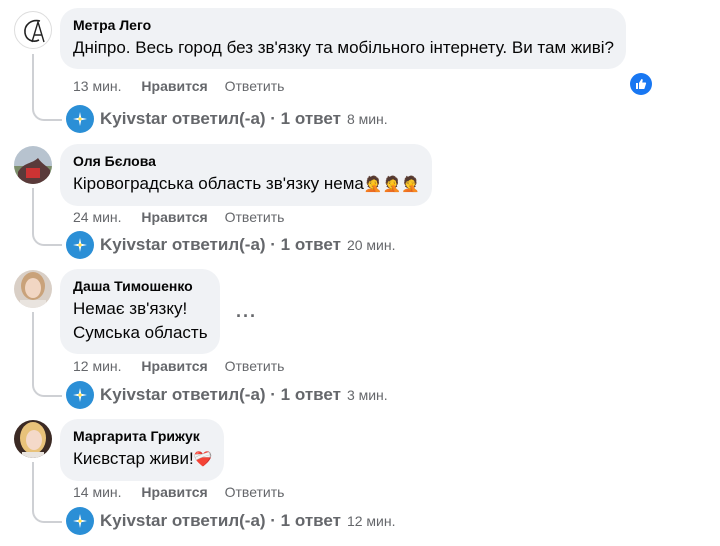 The width and height of the screenshot is (720, 546). What do you see at coordinates (130, 308) in the screenshot?
I see `comment-text-line: Немає зв'язку!` at bounding box center [130, 308].